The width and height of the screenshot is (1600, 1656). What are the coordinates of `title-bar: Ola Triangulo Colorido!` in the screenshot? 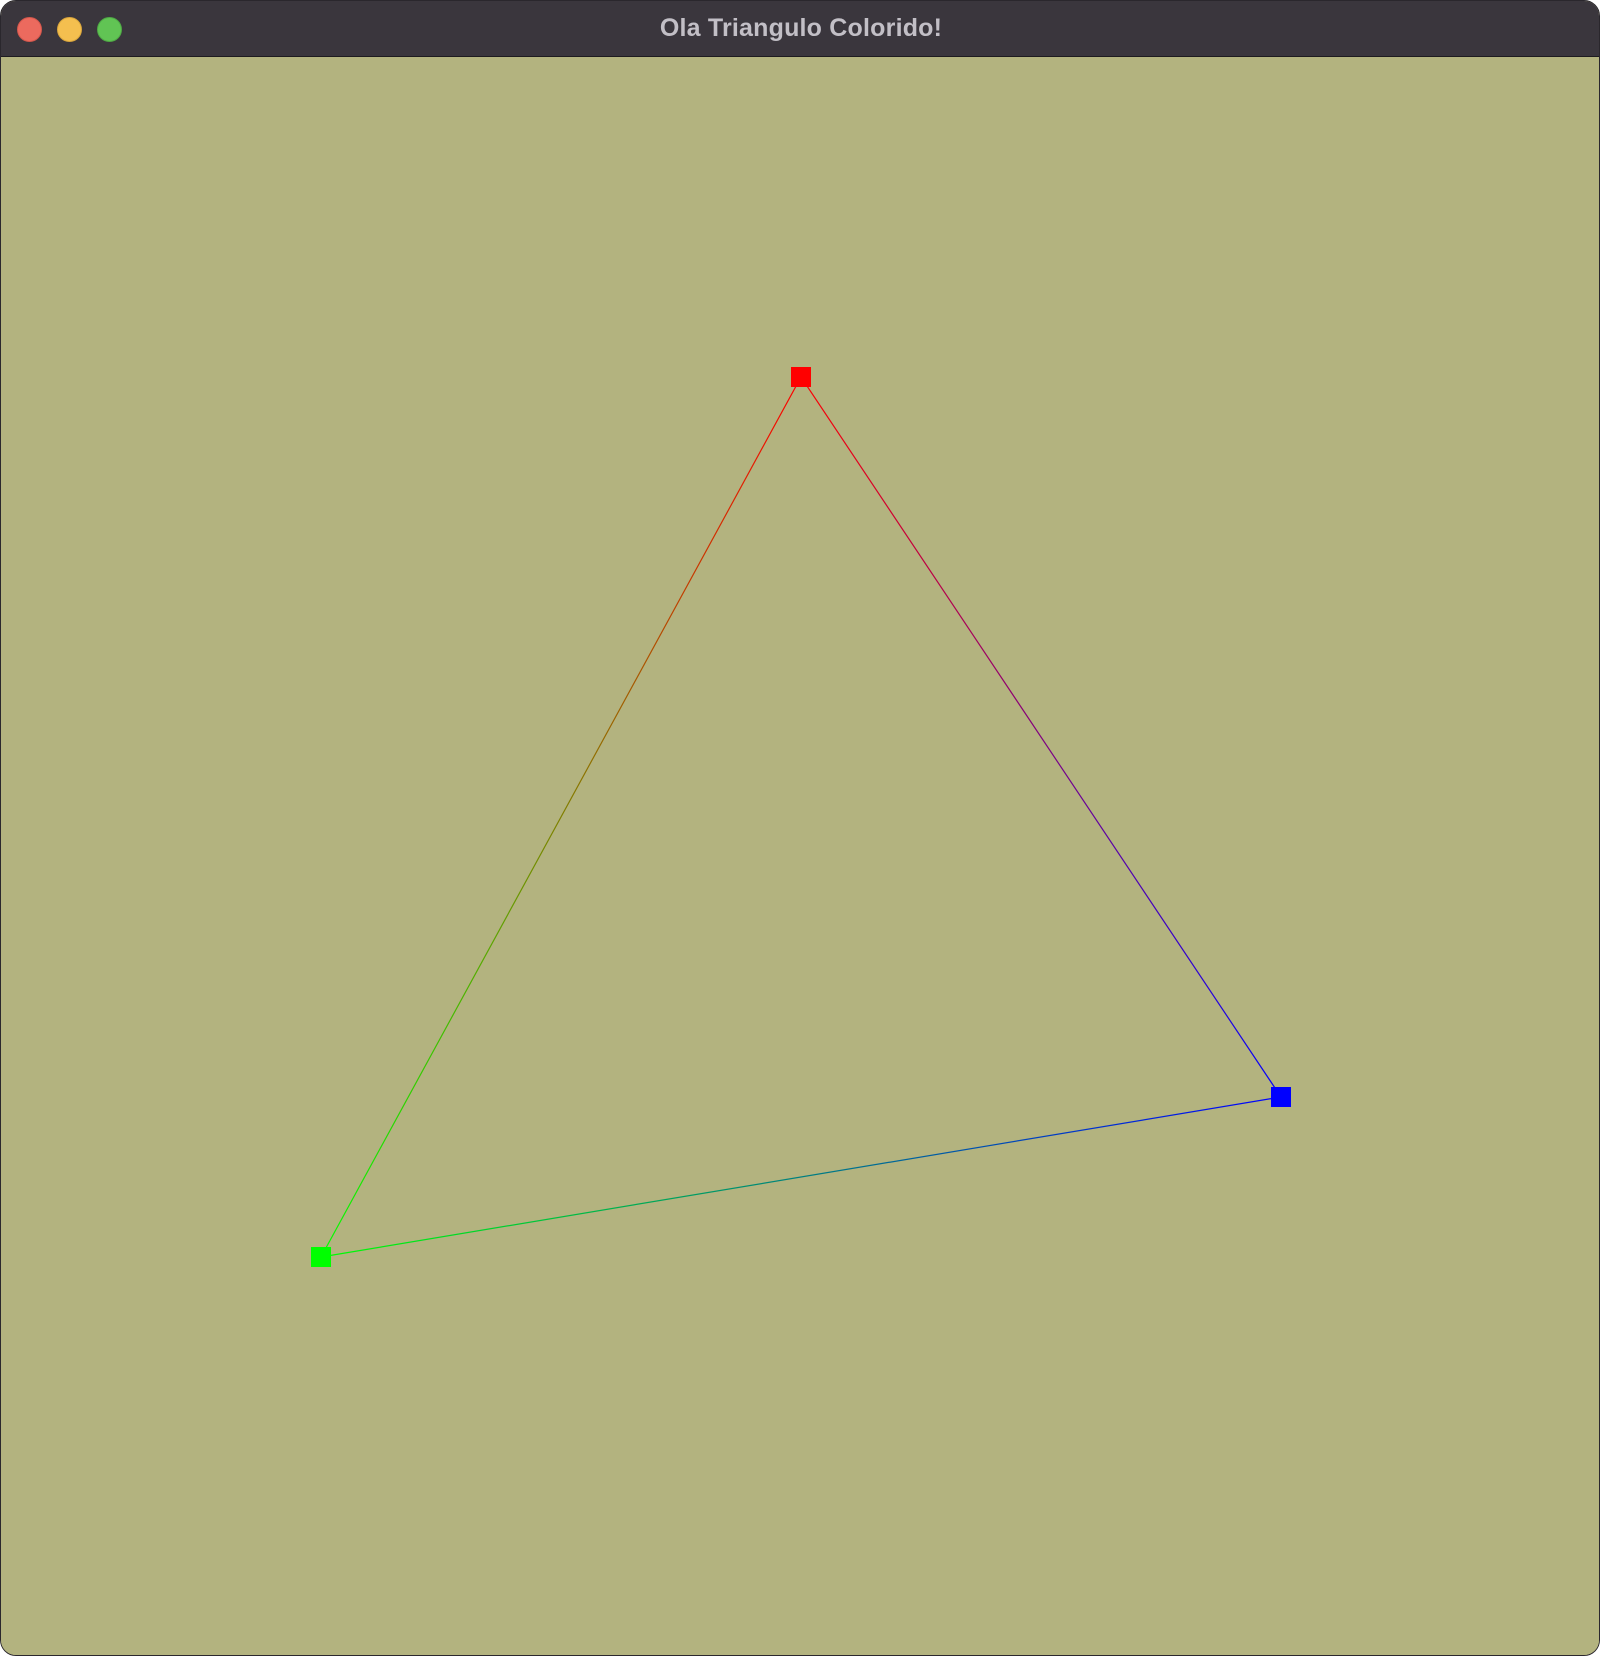 It's located at (800, 29).